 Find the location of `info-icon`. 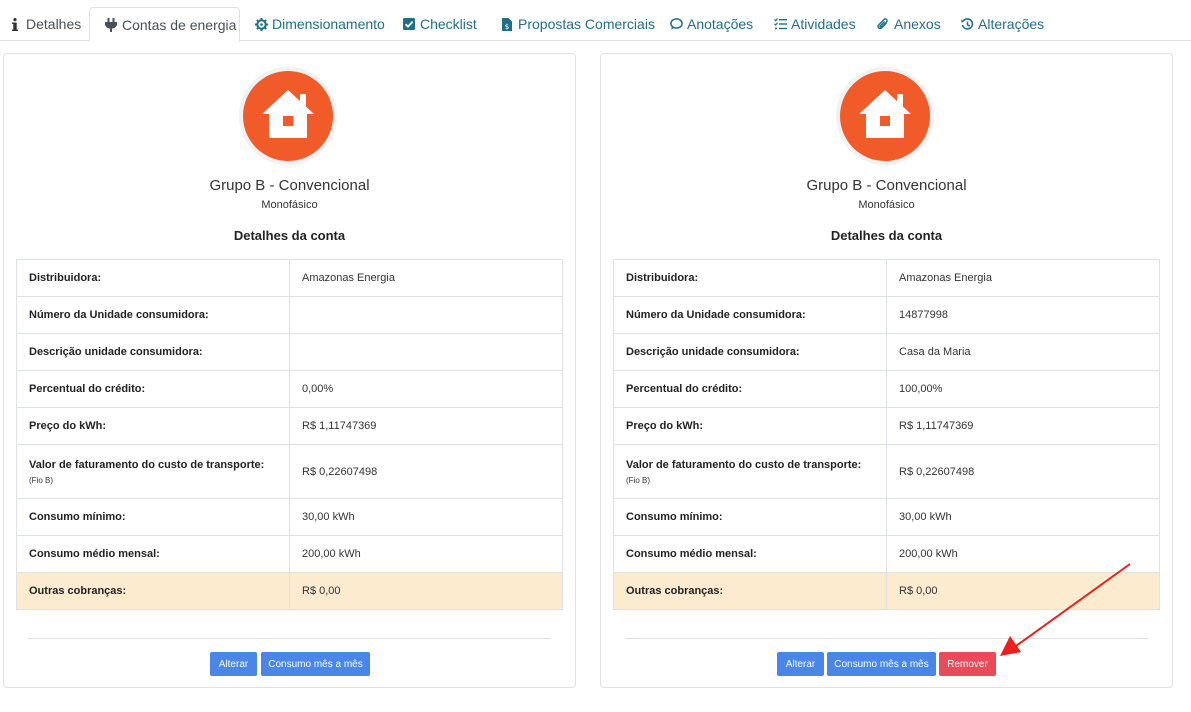

info-icon is located at coordinates (15, 24).